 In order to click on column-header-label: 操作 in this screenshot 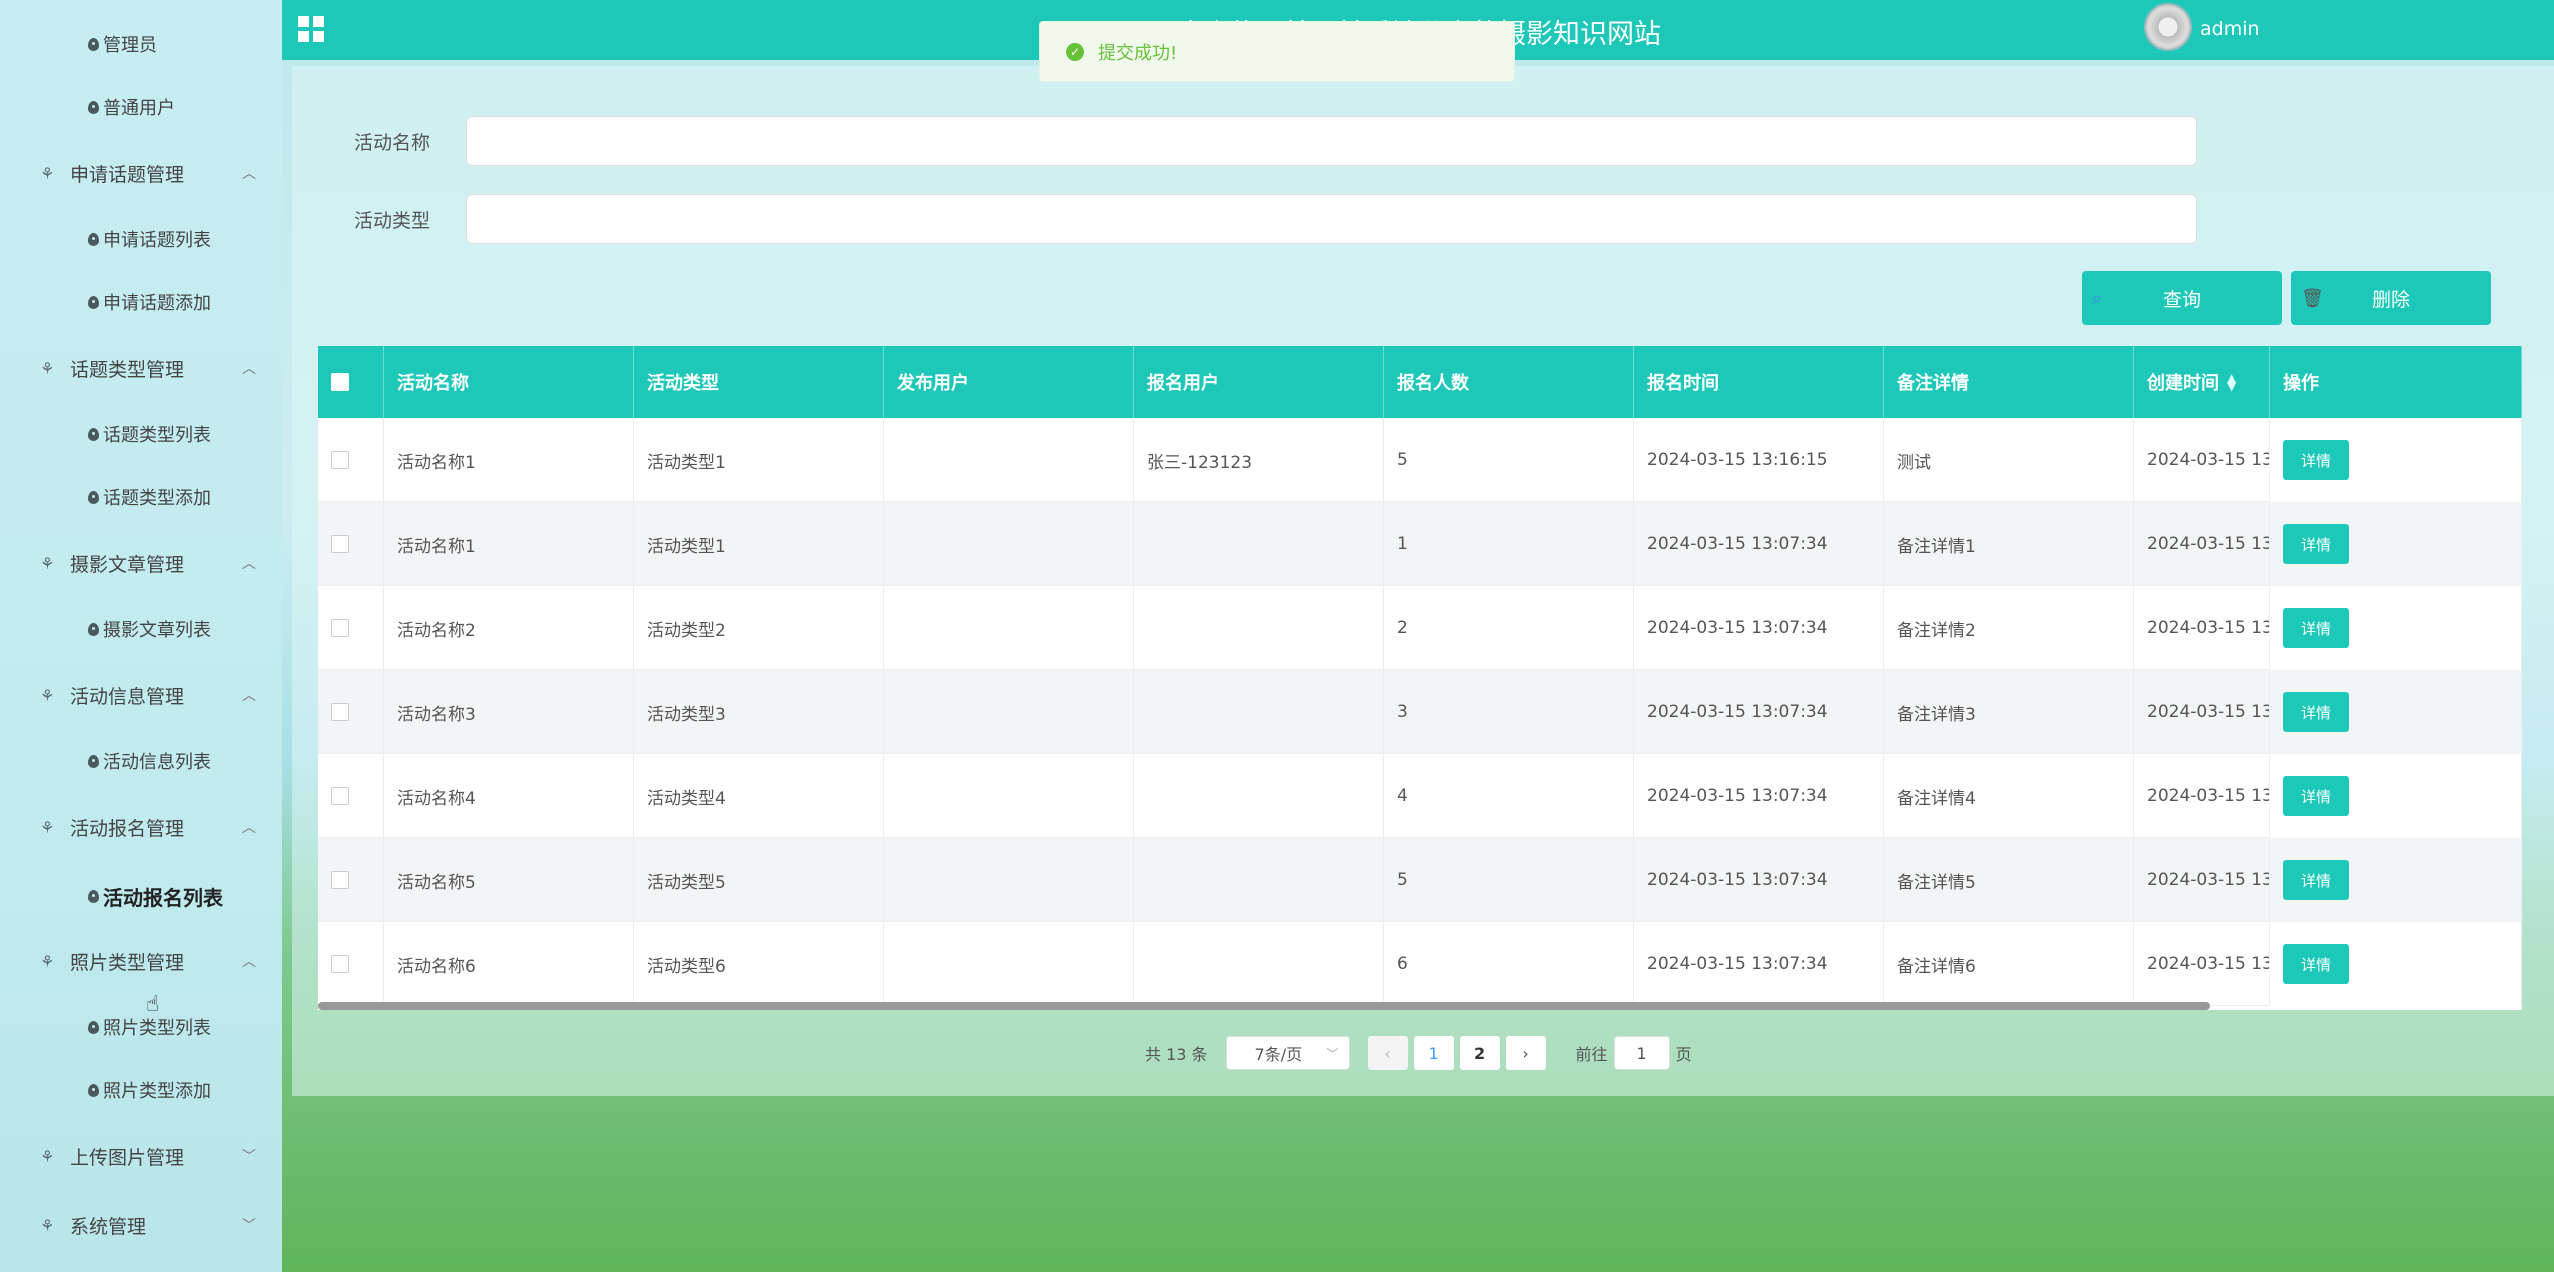, I will do `click(2301, 383)`.